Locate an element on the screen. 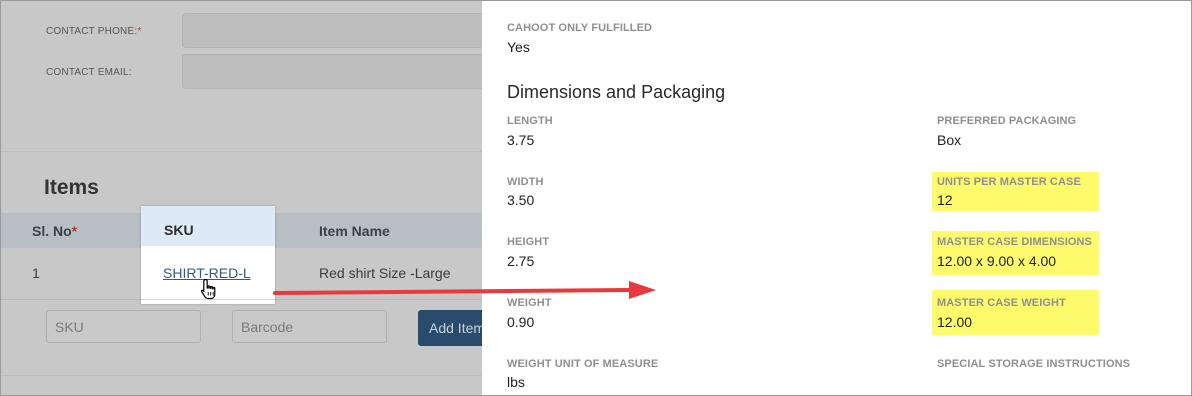 The height and width of the screenshot is (396, 1192). add-item-button: Add Item is located at coordinates (453, 328).